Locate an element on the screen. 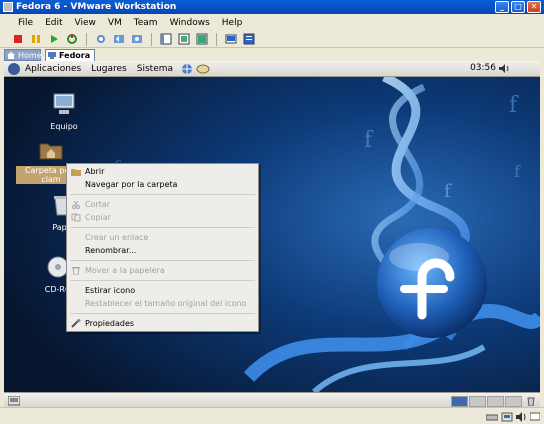 The width and height of the screenshot is (544, 424). menu-help: Help is located at coordinates (232, 23).